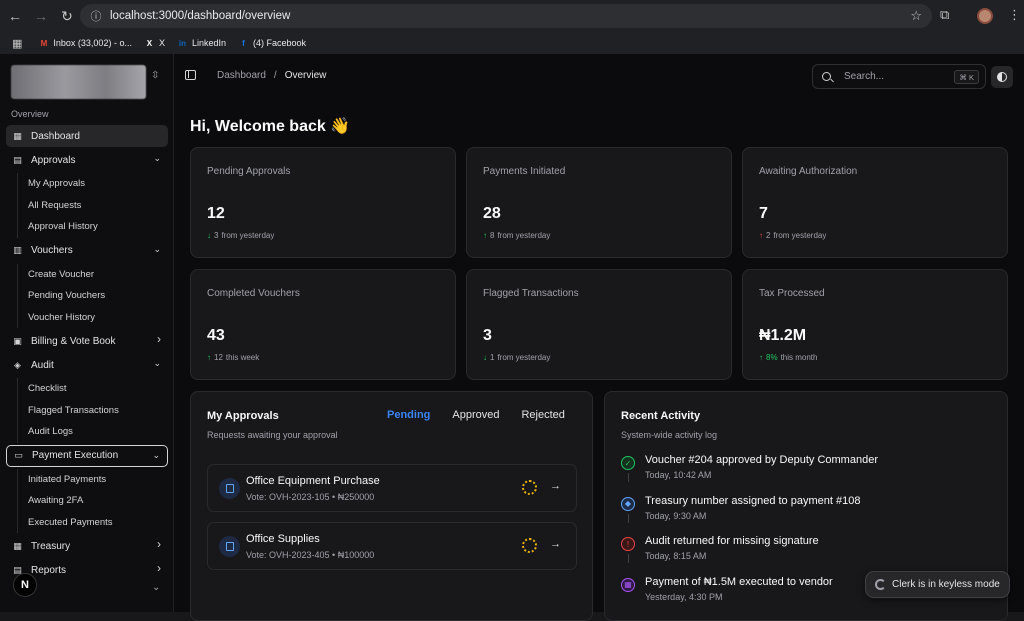 The height and width of the screenshot is (621, 1024). I want to click on sidebar-item-treasury: ▦ Treasury ›, so click(87, 546).